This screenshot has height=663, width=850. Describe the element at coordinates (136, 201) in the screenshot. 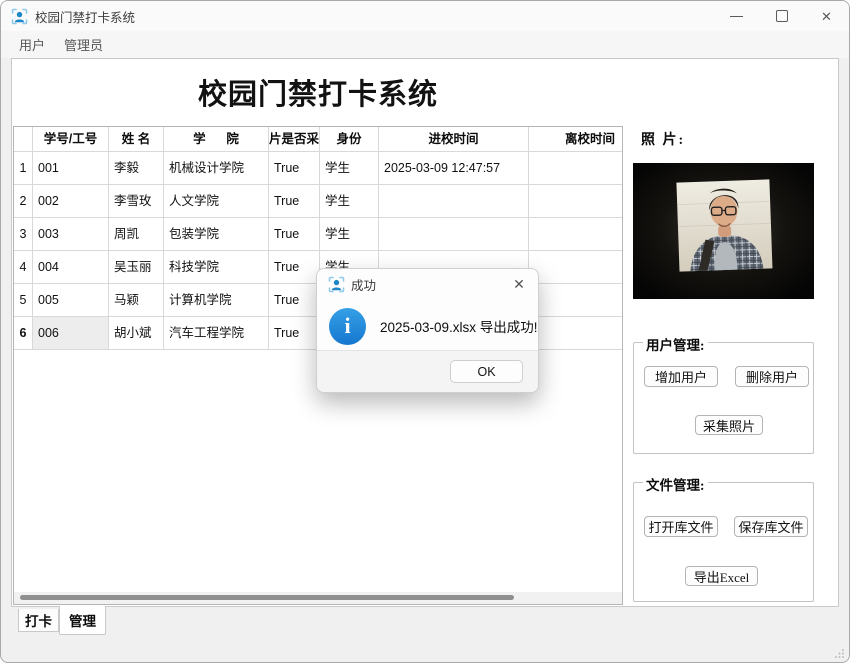

I see `name-cell: 李雪玫` at that location.